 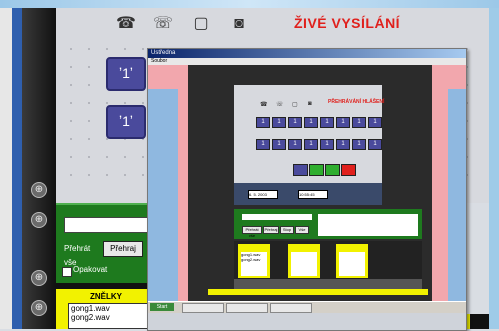 I want to click on inner-button: Přehrát vše, so click(x=252, y=232).